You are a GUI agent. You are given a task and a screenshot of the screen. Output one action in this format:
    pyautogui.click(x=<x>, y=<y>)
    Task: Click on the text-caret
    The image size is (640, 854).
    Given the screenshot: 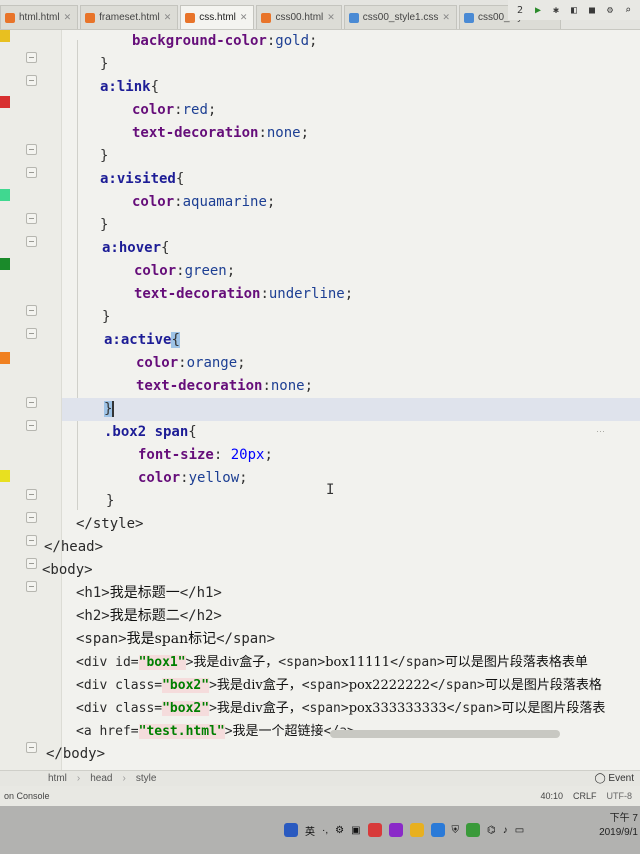 What is the action you would take?
    pyautogui.click(x=113, y=409)
    